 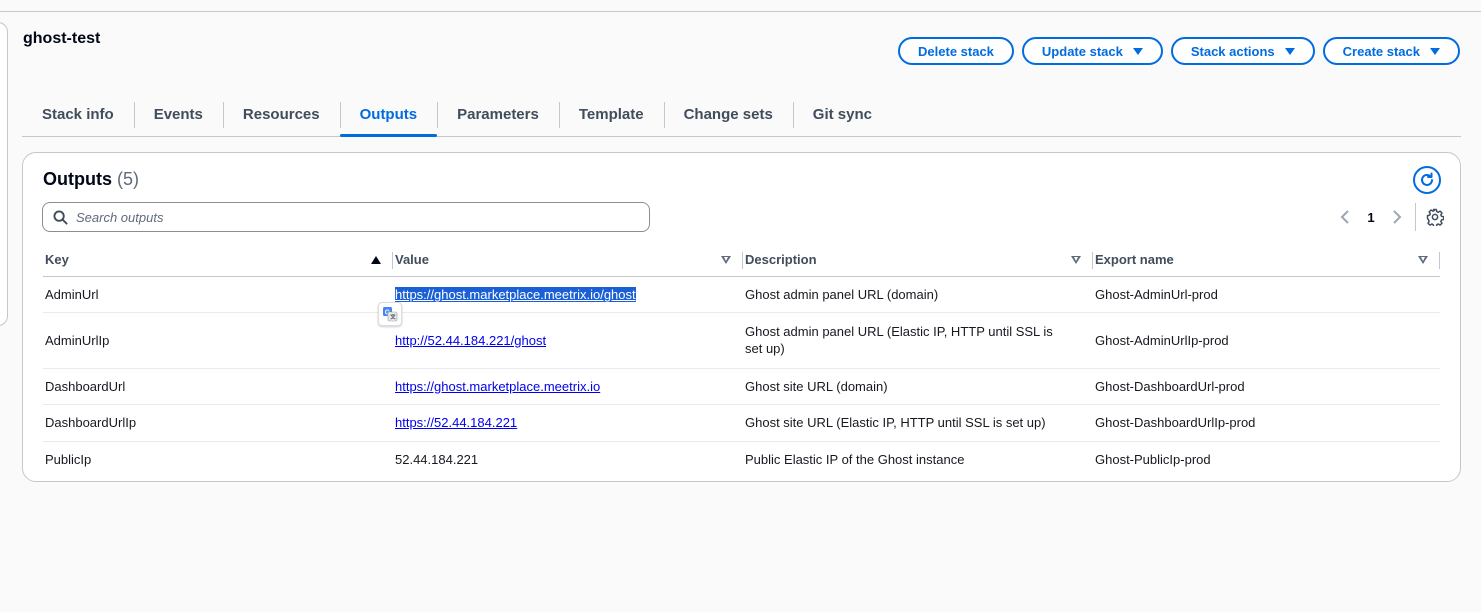 I want to click on cell-key: DashboardUrlIp, so click(x=218, y=423).